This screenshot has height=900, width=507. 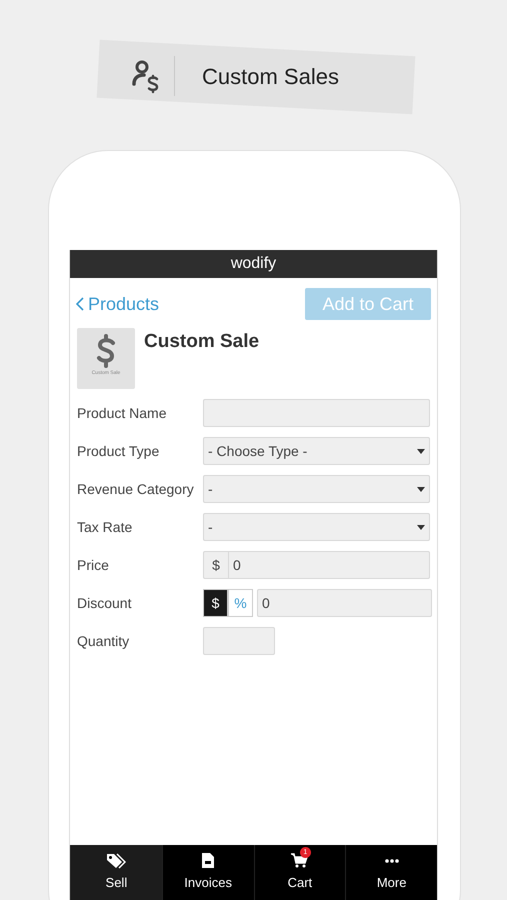 What do you see at coordinates (316, 565) in the screenshot?
I see `price-field: $ 0` at bounding box center [316, 565].